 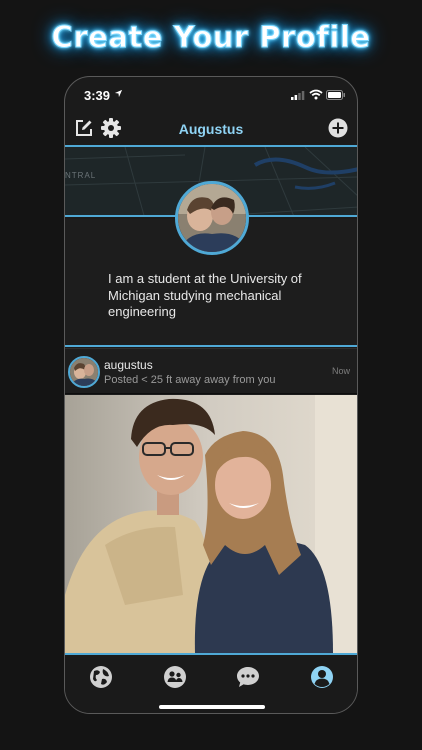 I want to click on cellular-signal-icon, so click(x=298, y=95).